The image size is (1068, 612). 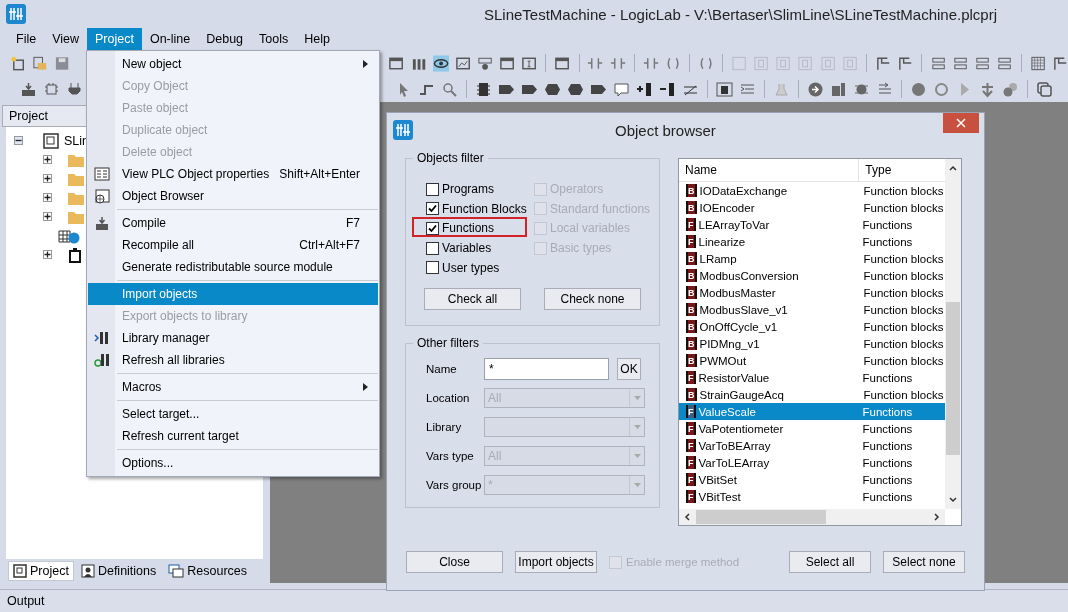 What do you see at coordinates (483, 89) in the screenshot?
I see `chip-icon` at bounding box center [483, 89].